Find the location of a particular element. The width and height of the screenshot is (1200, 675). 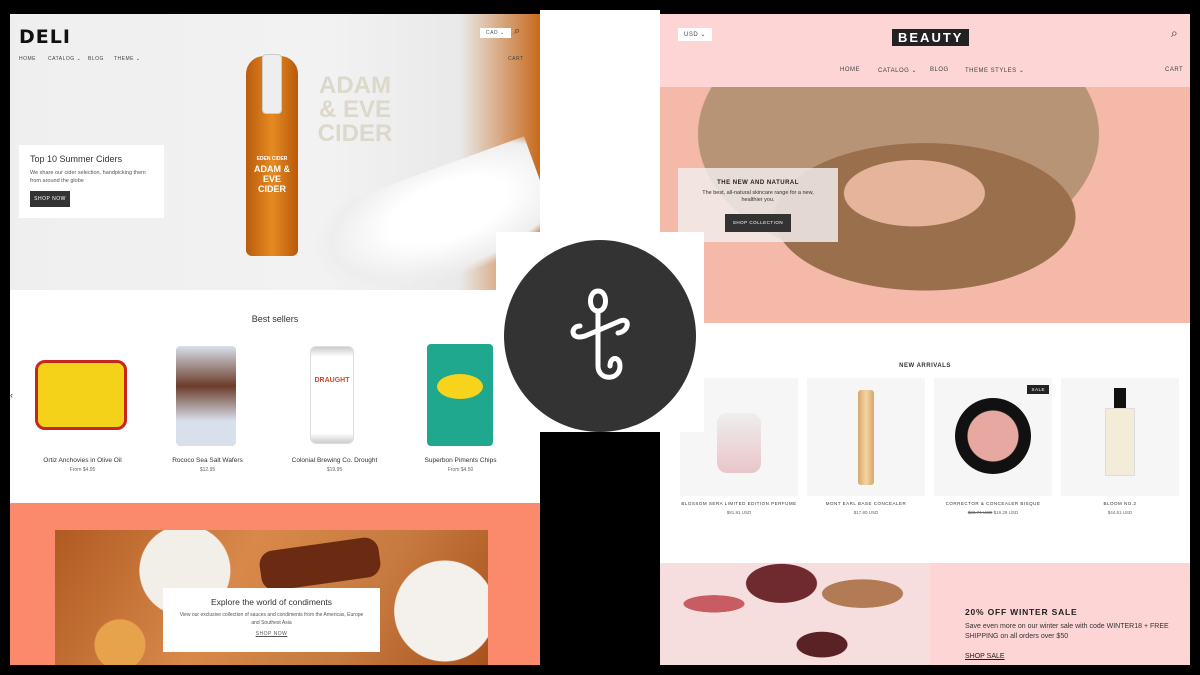

beauty-logo: BEAUTY is located at coordinates (931, 37).